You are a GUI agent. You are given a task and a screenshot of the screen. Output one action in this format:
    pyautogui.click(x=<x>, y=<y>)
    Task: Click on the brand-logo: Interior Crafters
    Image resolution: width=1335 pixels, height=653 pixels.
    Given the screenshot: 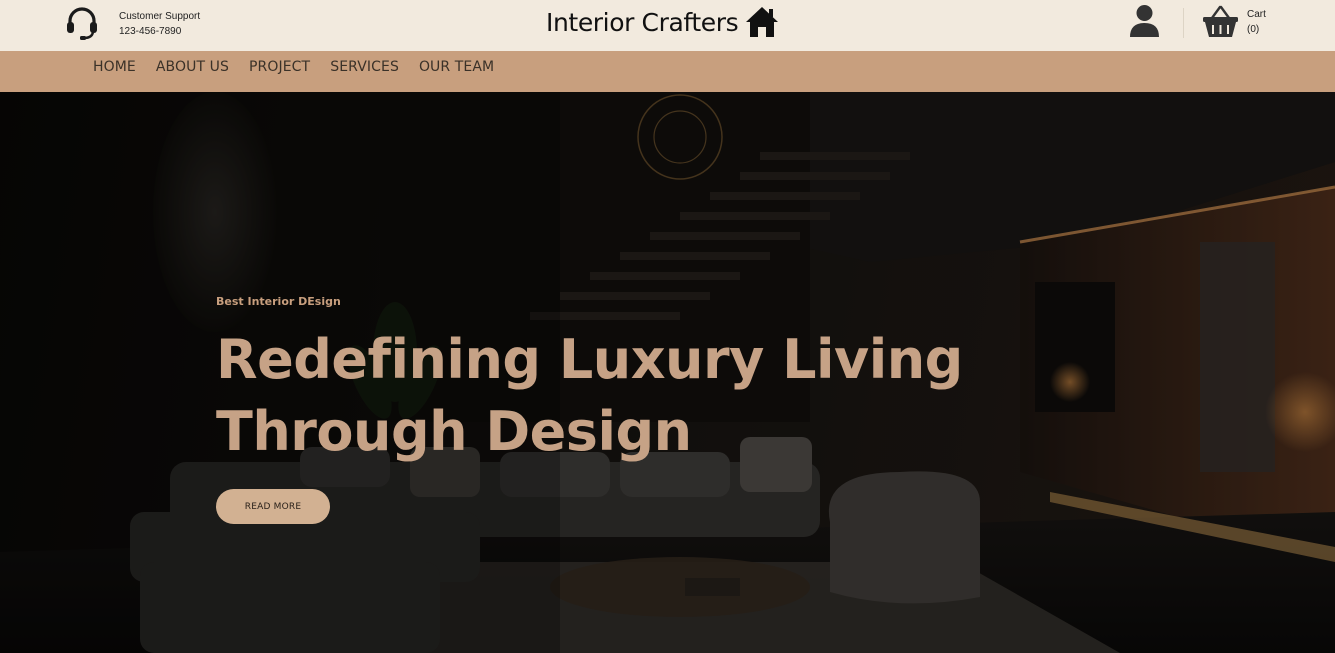 What is the action you would take?
    pyautogui.click(x=663, y=22)
    